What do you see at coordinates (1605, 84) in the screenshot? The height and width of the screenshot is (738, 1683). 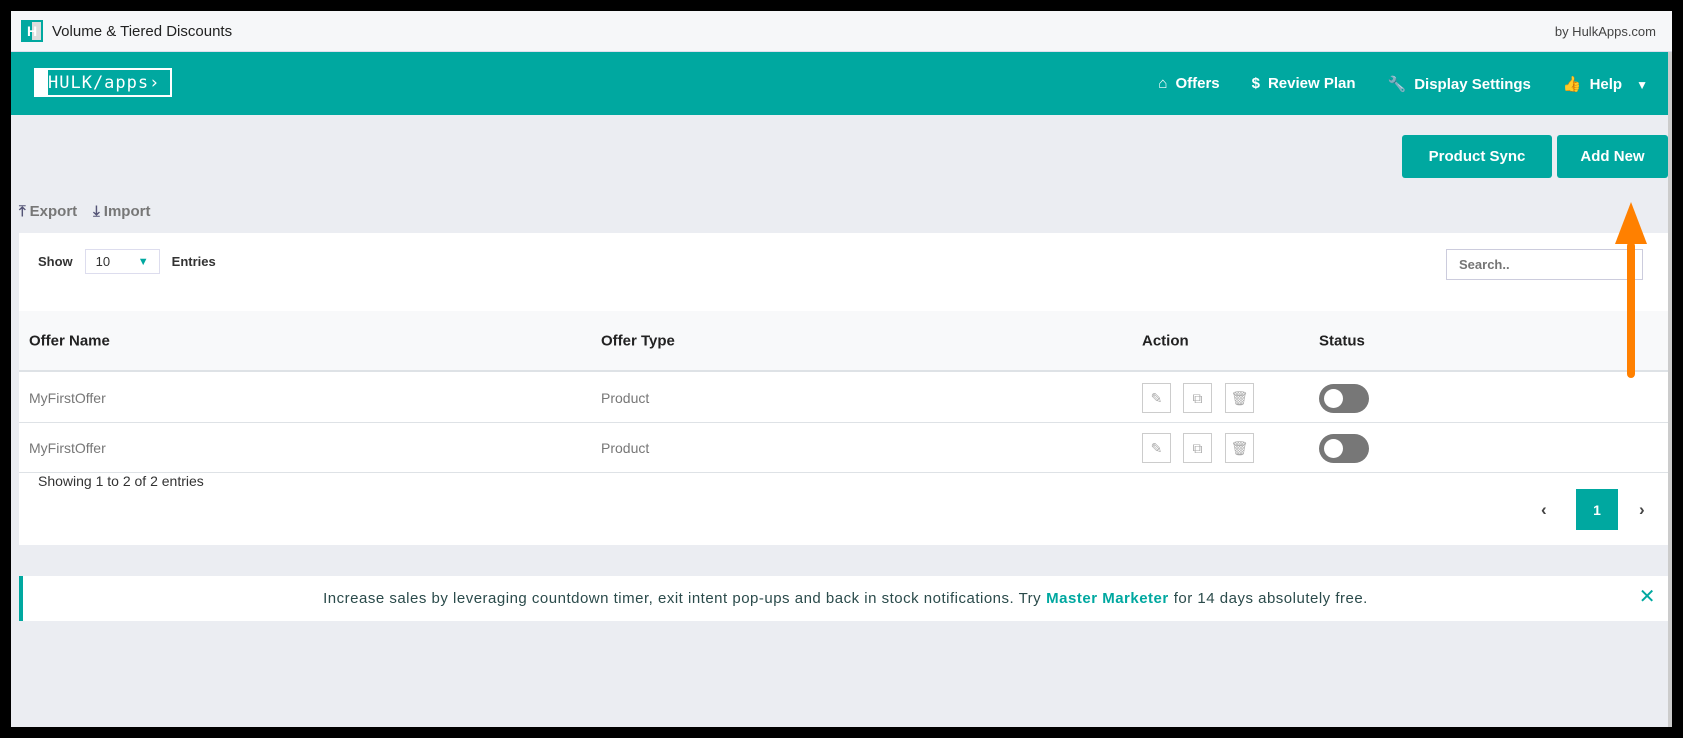 I see `nav-help: 👍 Help ▼` at bounding box center [1605, 84].